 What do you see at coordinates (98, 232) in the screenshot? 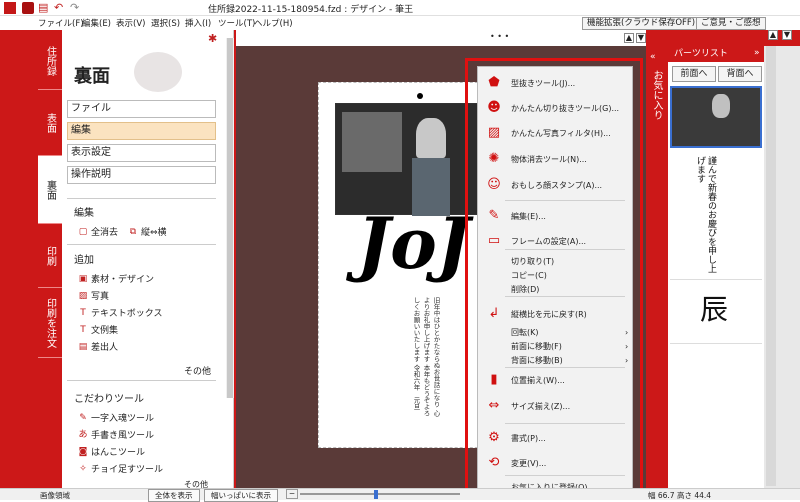
I see `clear-all-button: ▢ 全消去` at bounding box center [98, 232].